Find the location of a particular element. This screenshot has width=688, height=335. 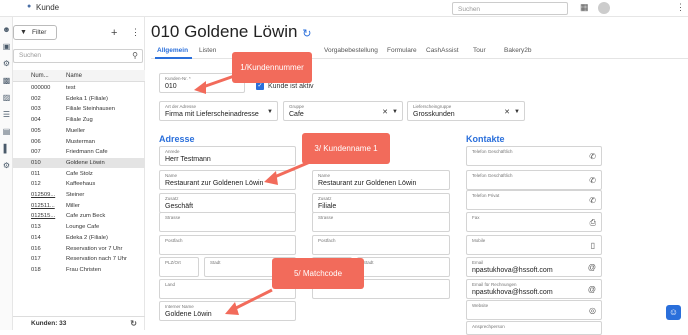

annotation-matchcode: 5/ Matchcode is located at coordinates (318, 273).